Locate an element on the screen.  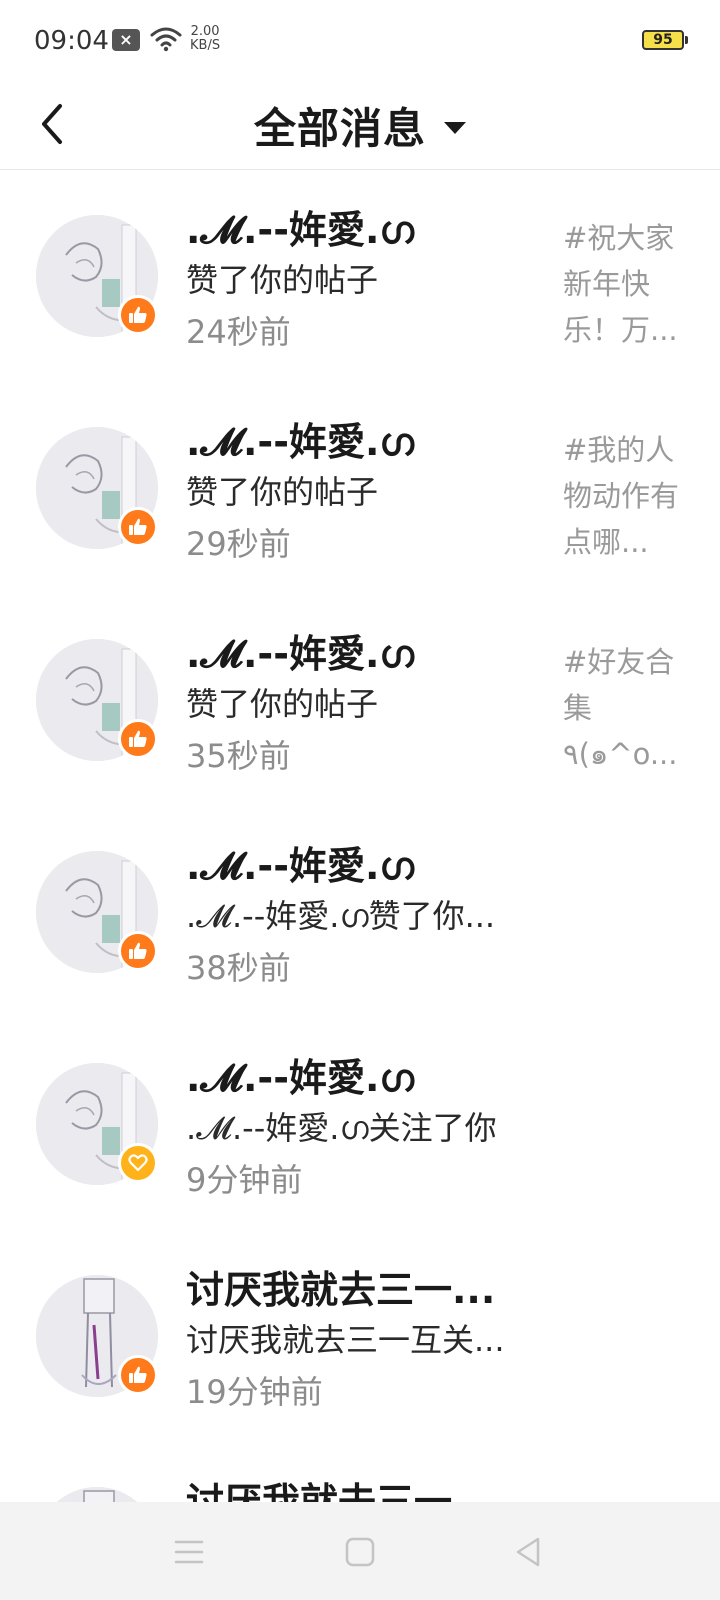
wifi-icon is located at coordinates (166, 39).